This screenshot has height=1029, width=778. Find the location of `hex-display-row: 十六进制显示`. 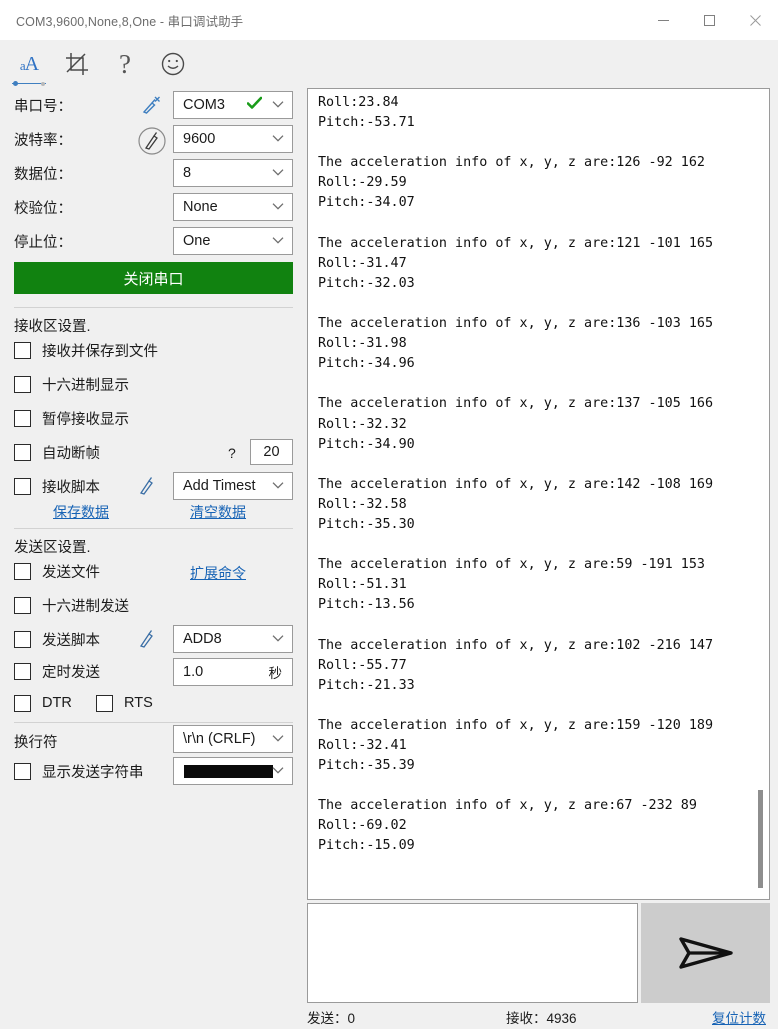

hex-display-row: 十六进制显示 is located at coordinates (71, 384).